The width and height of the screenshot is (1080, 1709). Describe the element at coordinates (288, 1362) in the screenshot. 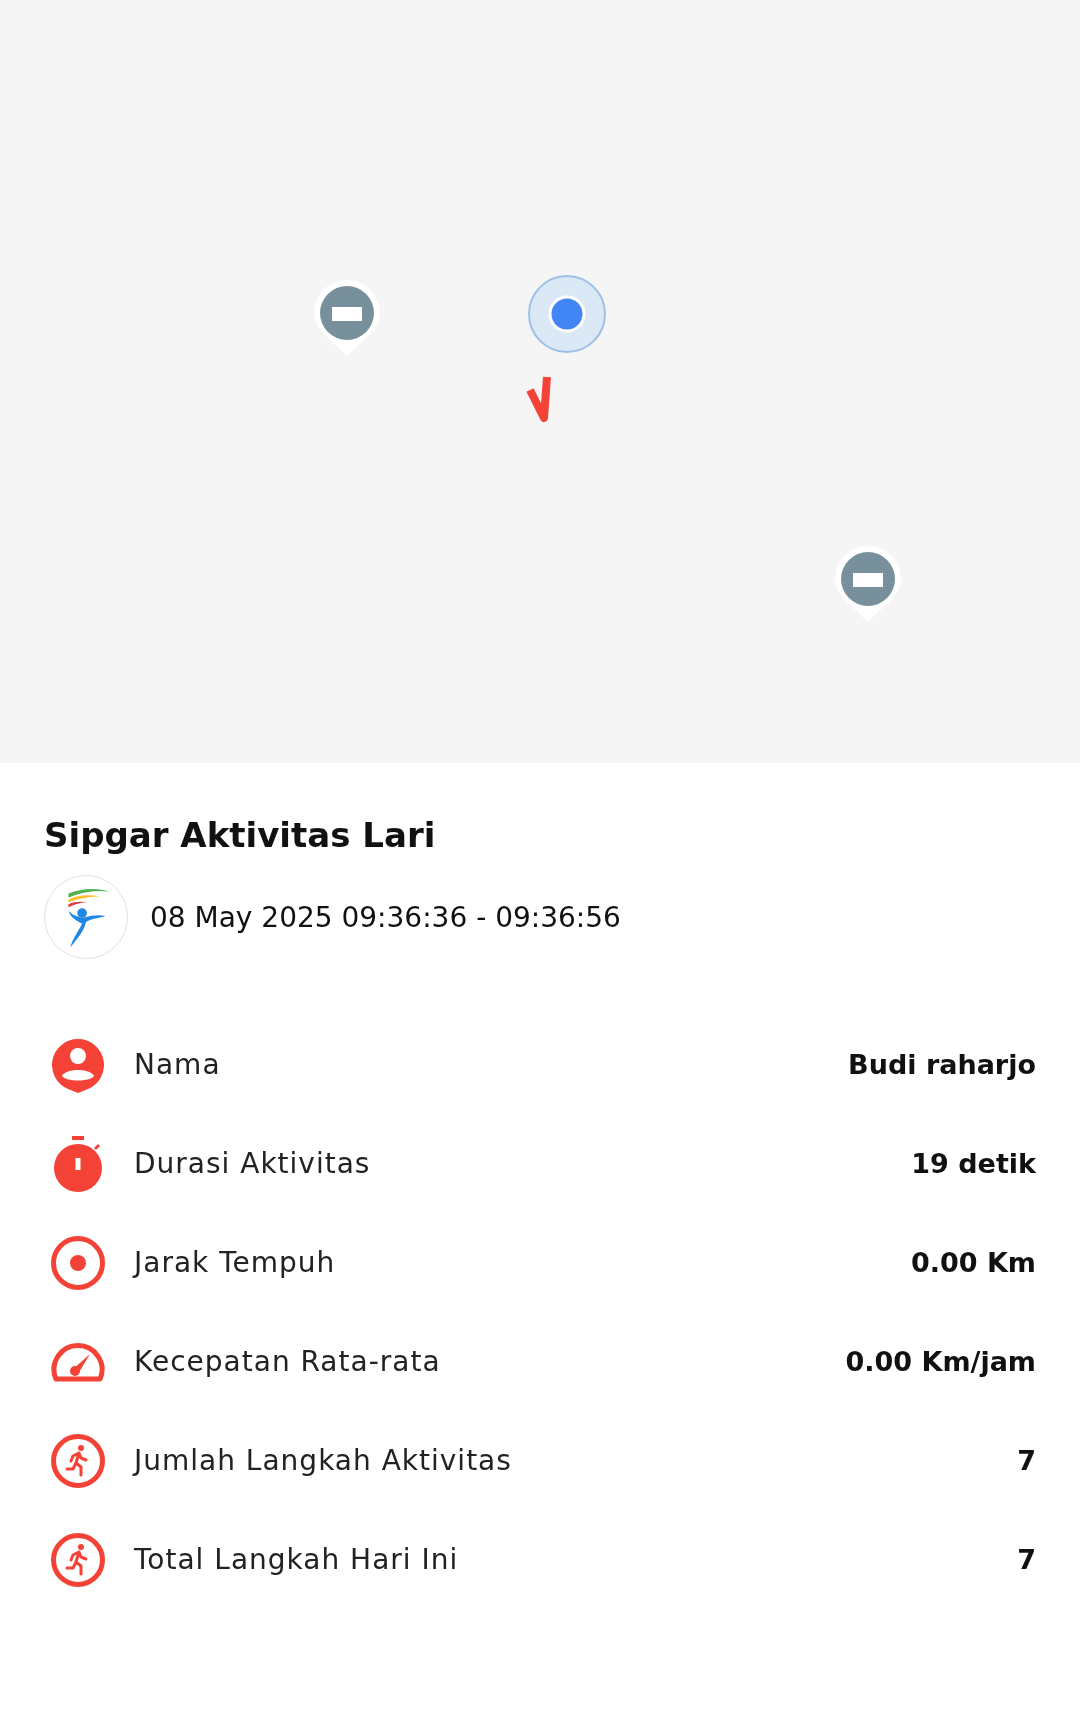

I see `stat-label: Kecepatan Rata-rata` at that location.